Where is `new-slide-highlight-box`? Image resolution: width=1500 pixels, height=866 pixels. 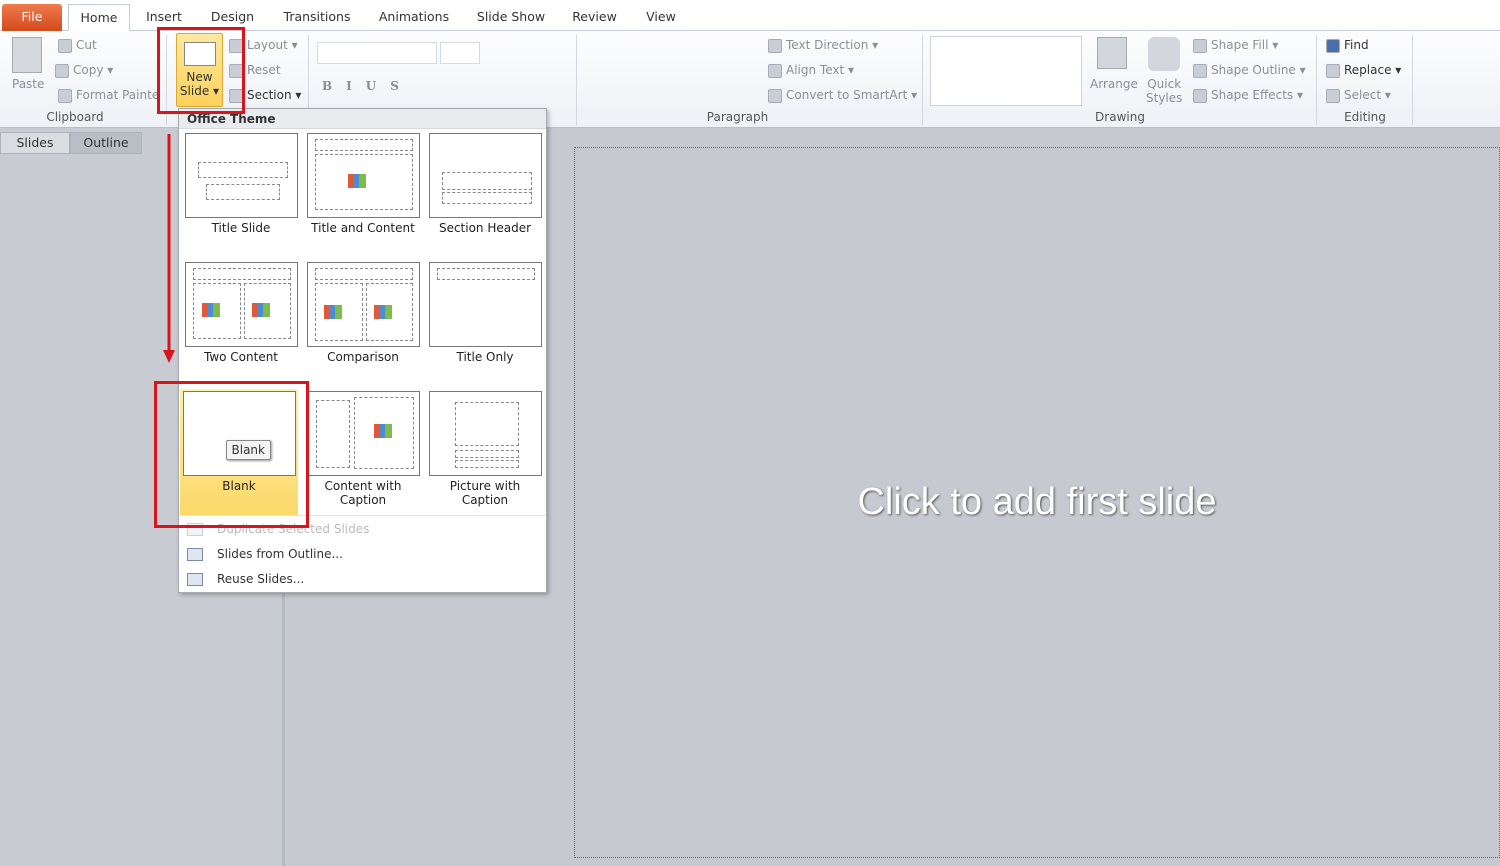
new-slide-highlight-box is located at coordinates (201, 70).